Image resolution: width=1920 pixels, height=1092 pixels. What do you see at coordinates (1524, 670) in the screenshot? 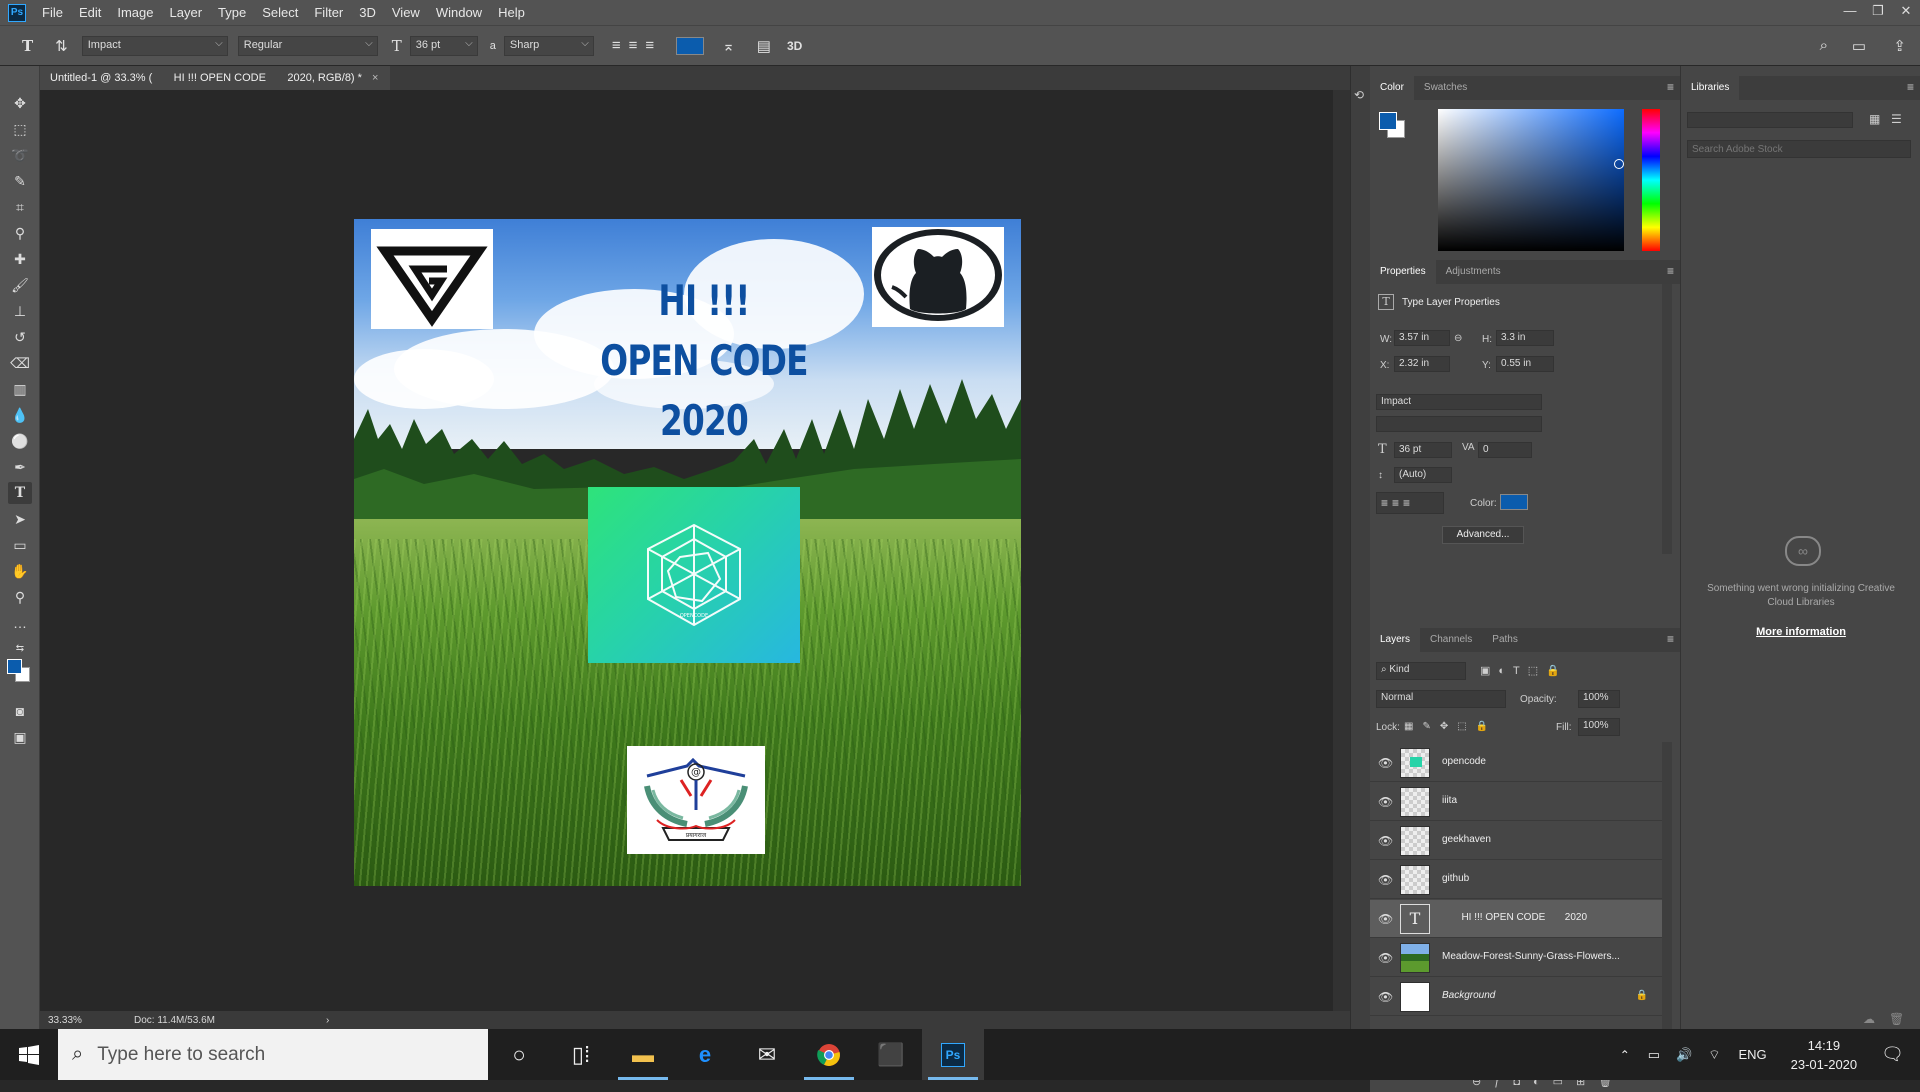
I see `layer-filter-icons: ▣◐T⬚🔒` at bounding box center [1524, 670].